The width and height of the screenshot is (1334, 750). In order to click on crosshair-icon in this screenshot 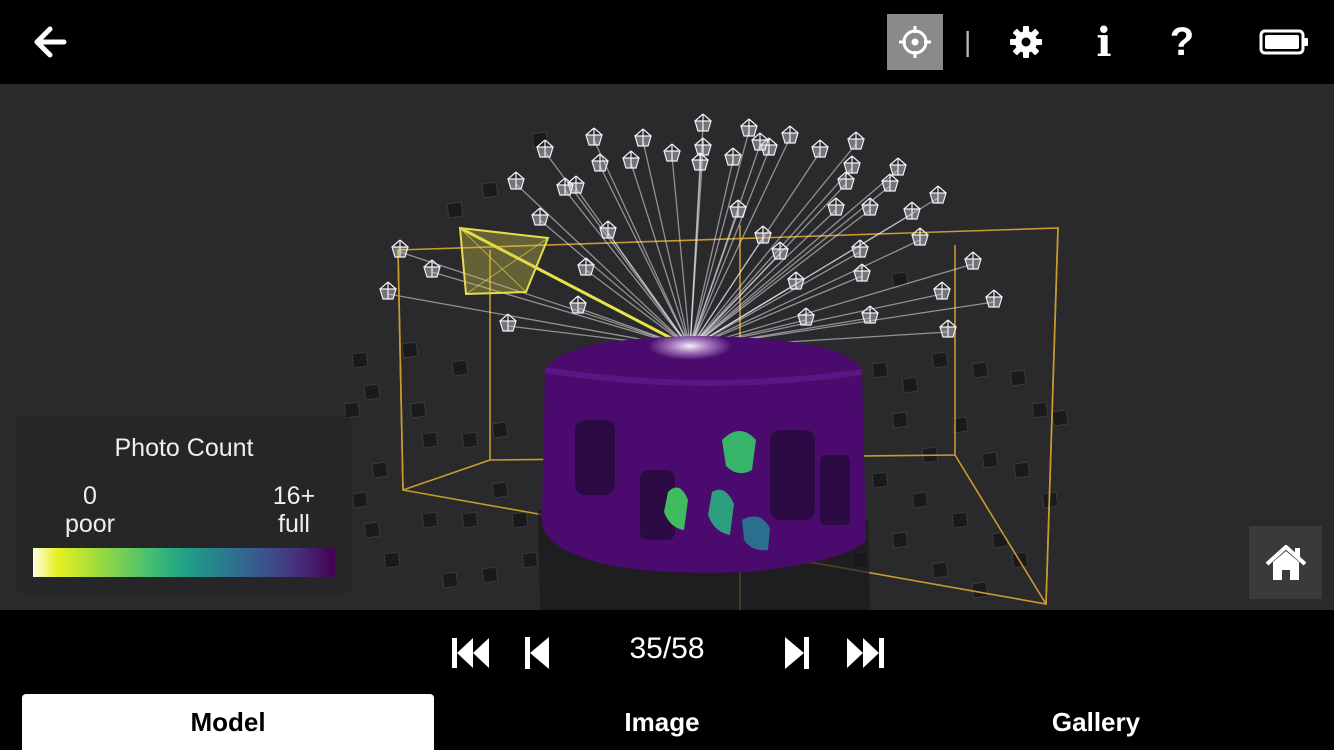, I will do `click(915, 42)`.